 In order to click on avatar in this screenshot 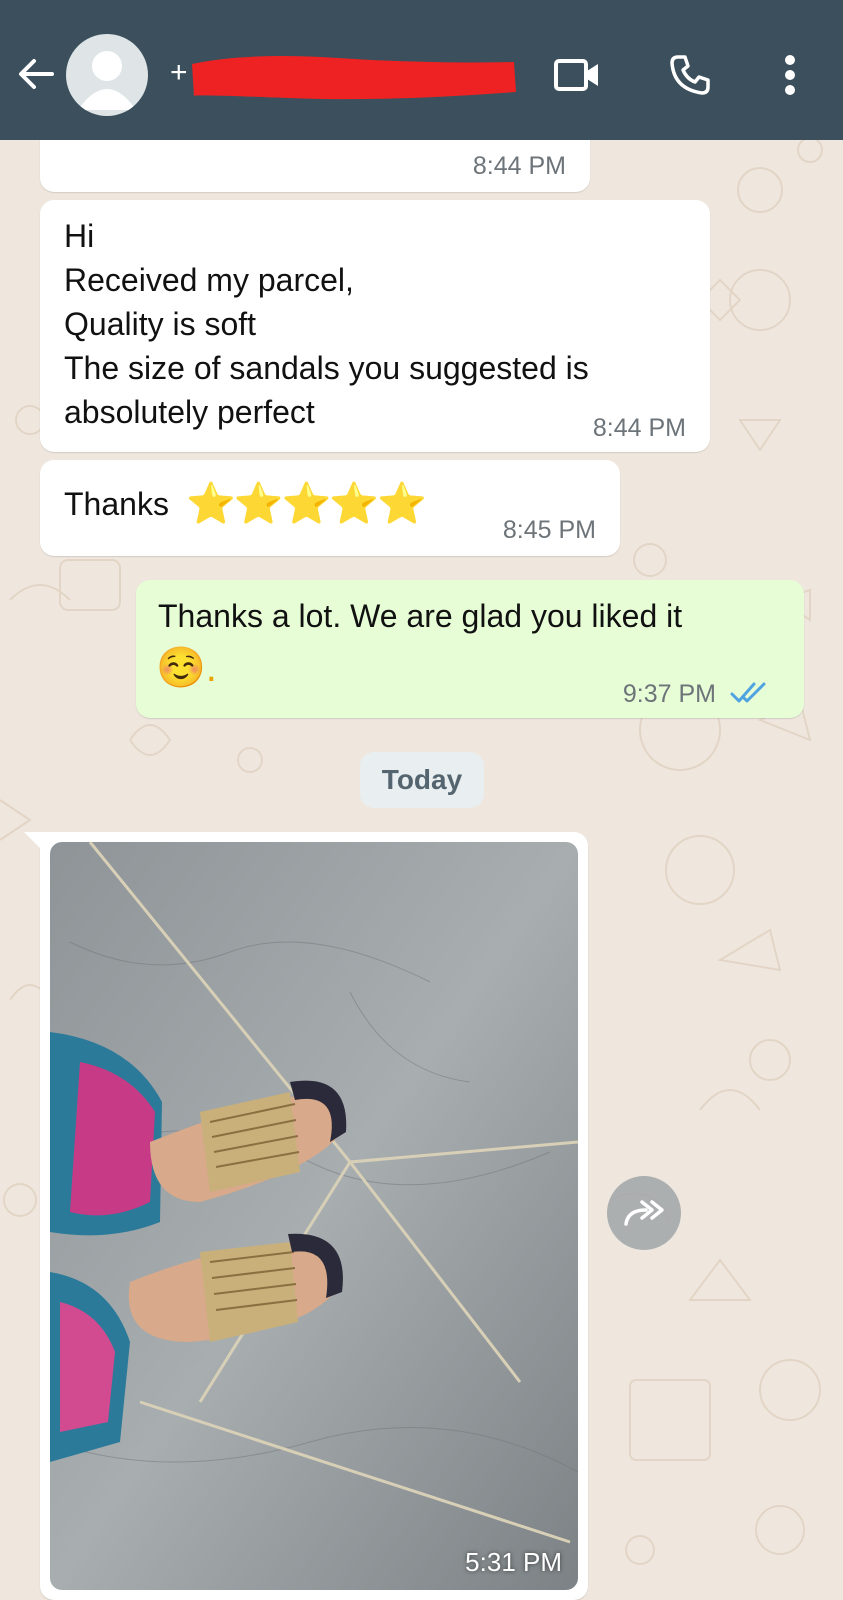, I will do `click(107, 75)`.